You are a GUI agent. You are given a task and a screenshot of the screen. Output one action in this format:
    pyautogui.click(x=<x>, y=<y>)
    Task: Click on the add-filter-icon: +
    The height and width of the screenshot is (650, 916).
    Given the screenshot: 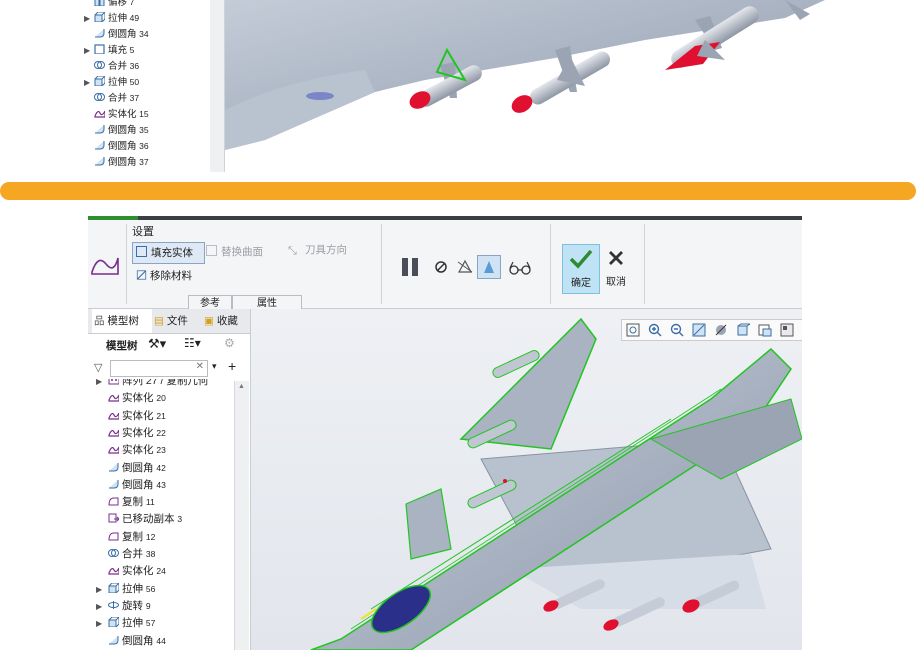 What is the action you would take?
    pyautogui.click(x=232, y=366)
    